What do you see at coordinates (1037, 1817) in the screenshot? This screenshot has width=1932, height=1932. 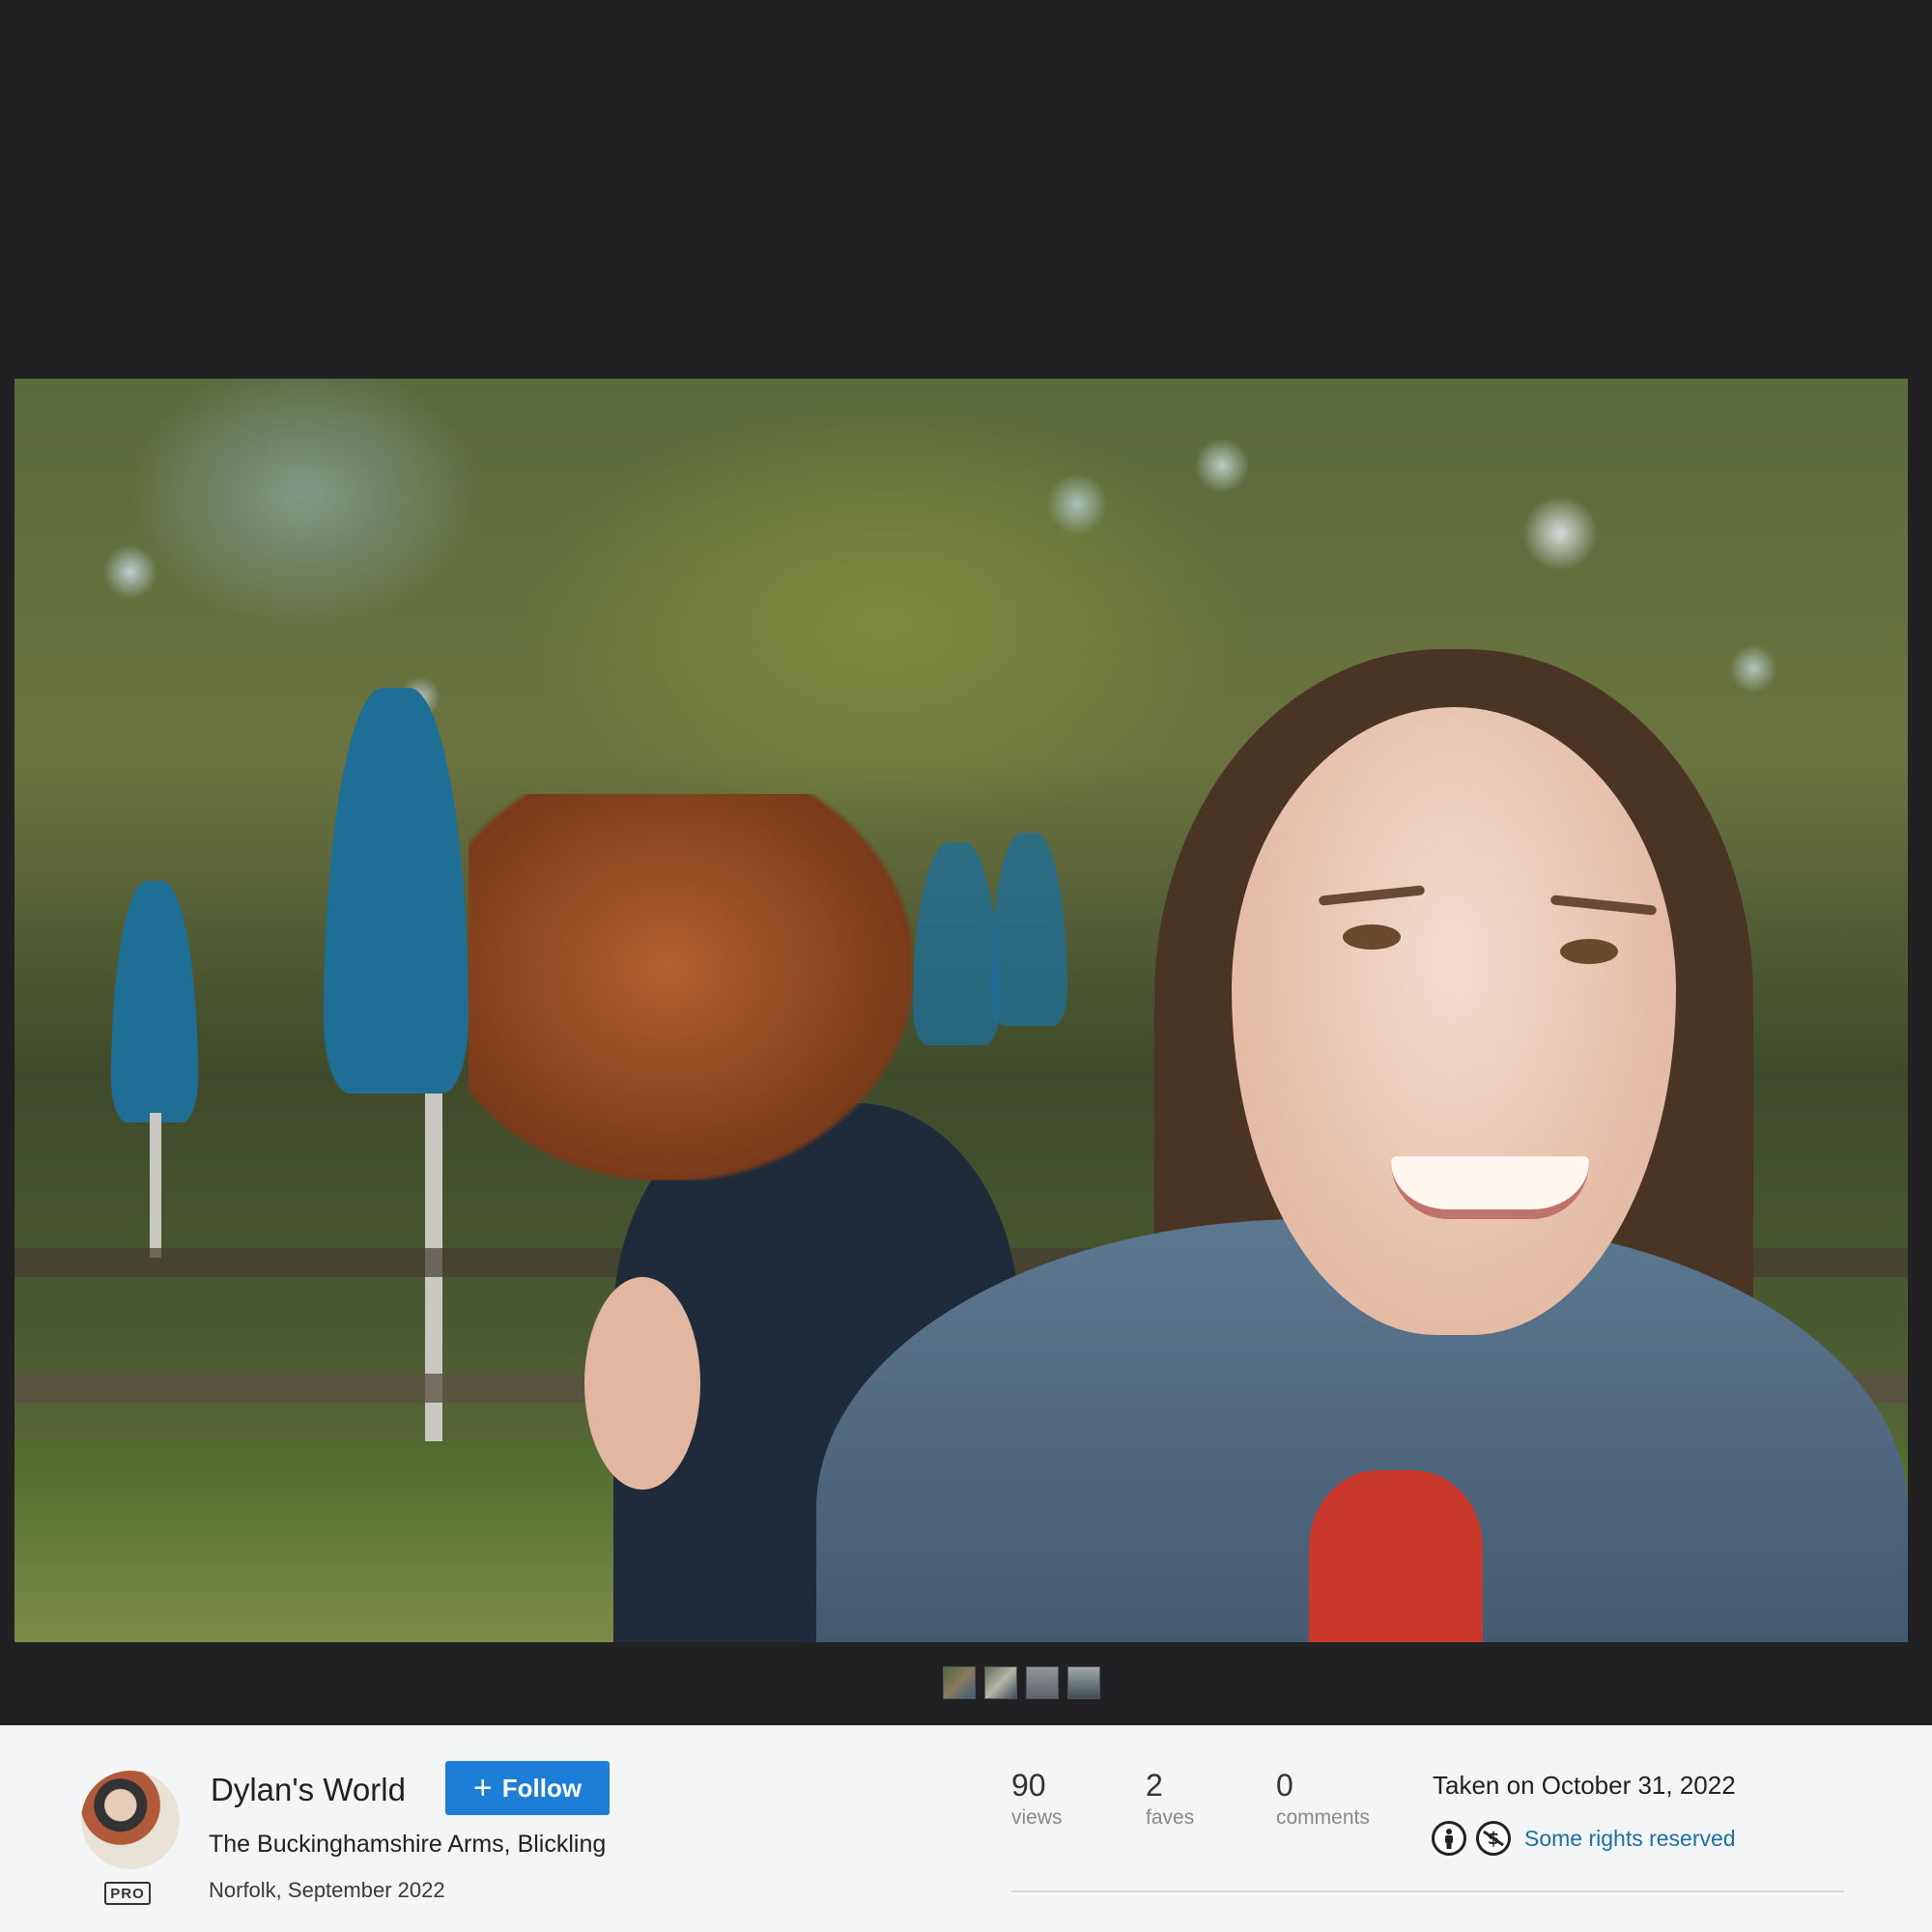 I see `stat-label: views` at bounding box center [1037, 1817].